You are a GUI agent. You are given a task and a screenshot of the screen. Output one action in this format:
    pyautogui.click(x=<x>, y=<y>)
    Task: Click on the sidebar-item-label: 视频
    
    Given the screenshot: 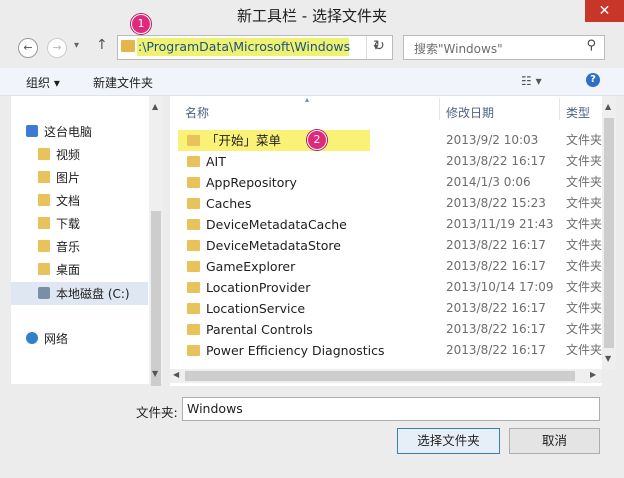 What is the action you would take?
    pyautogui.click(x=68, y=155)
    